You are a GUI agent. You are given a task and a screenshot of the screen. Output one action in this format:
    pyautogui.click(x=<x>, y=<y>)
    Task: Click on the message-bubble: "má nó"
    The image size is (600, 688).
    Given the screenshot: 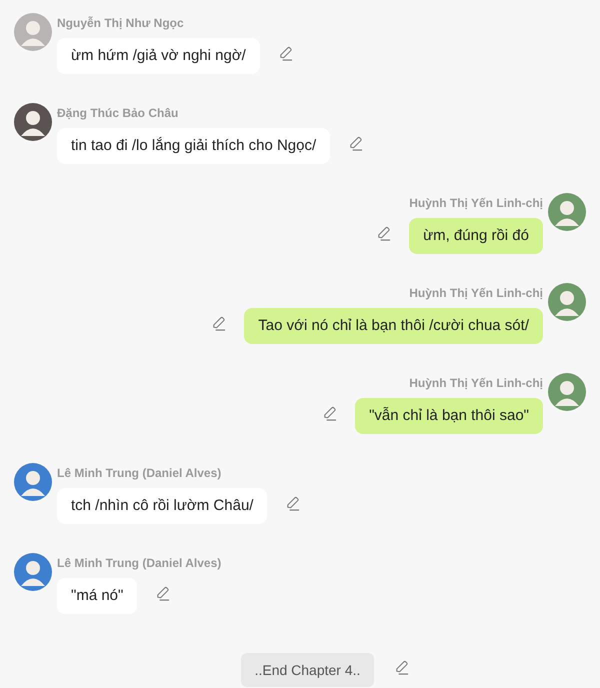 What is the action you would take?
    pyautogui.click(x=97, y=596)
    